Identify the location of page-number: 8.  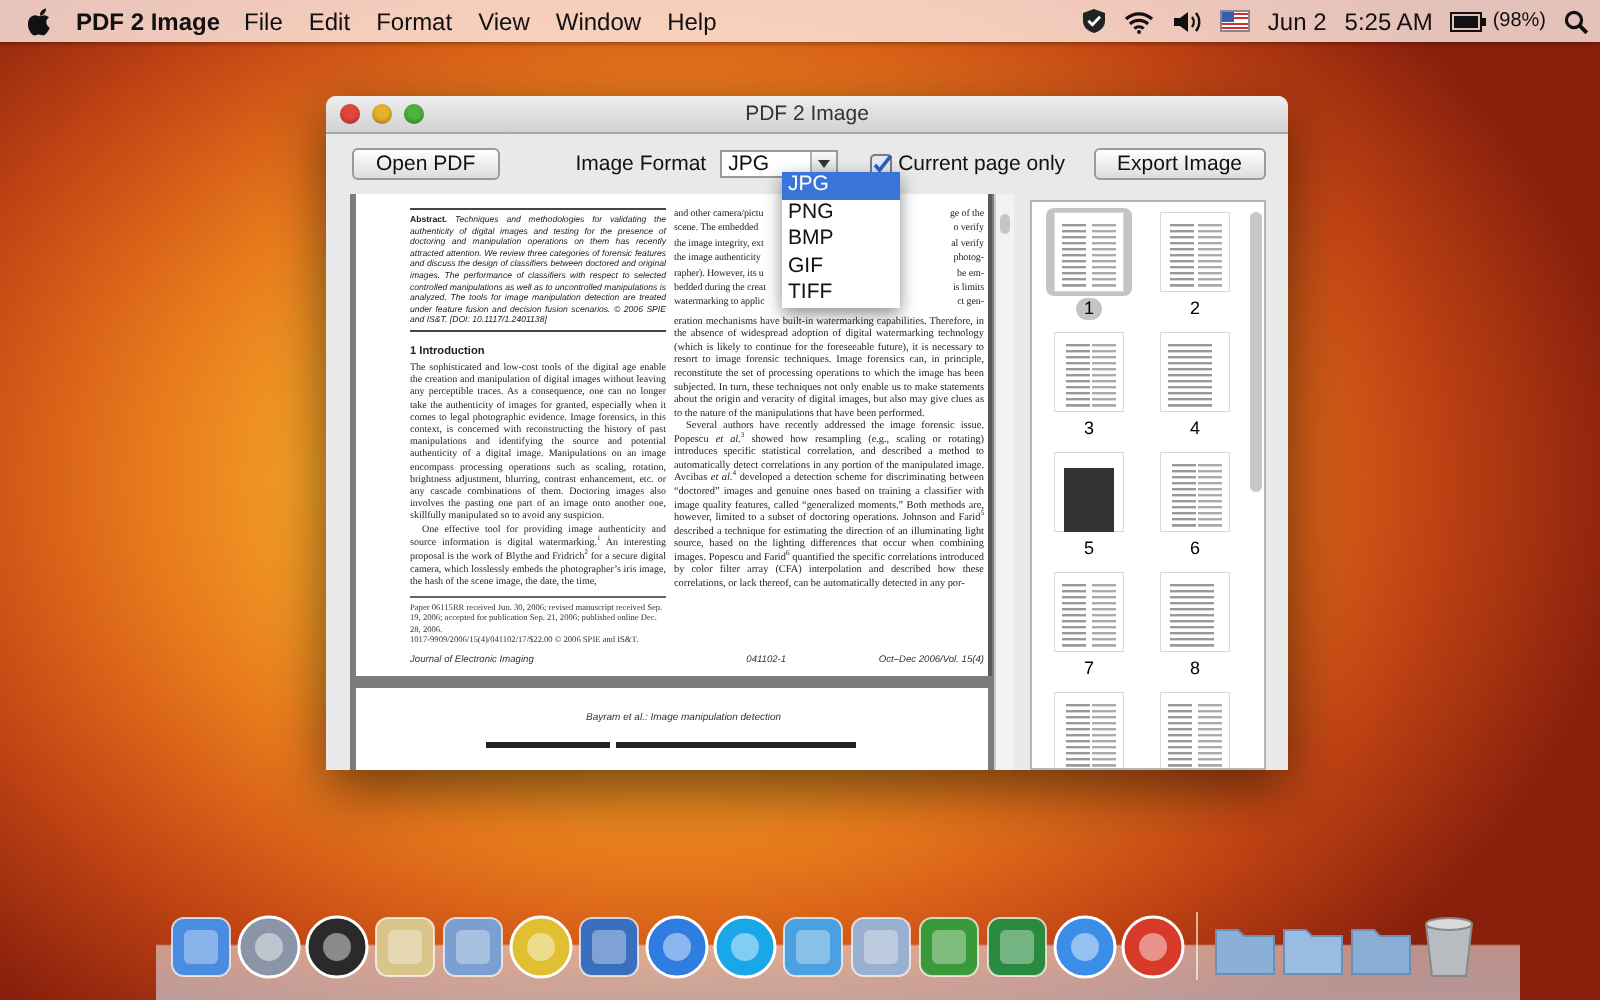
(1194, 669).